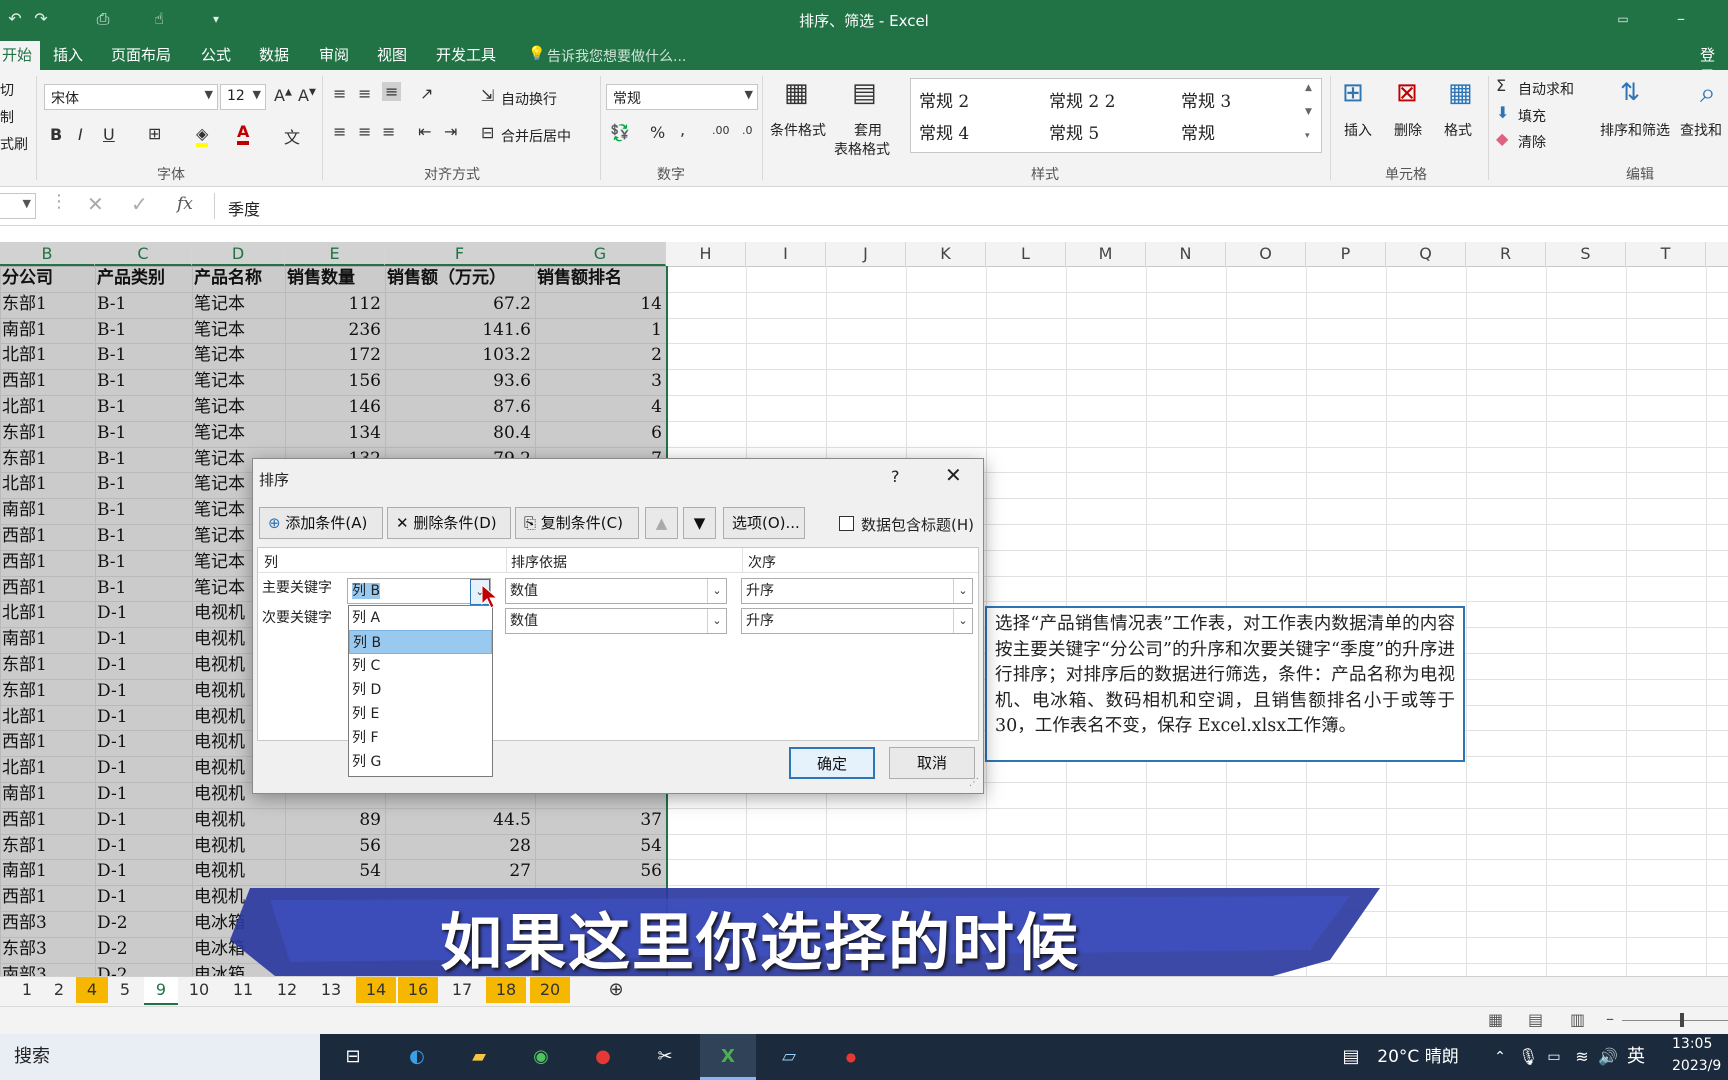 The image size is (1728, 1080). Describe the element at coordinates (1418, 1057) in the screenshot. I see `weather-text: 20°C 晴朗` at that location.